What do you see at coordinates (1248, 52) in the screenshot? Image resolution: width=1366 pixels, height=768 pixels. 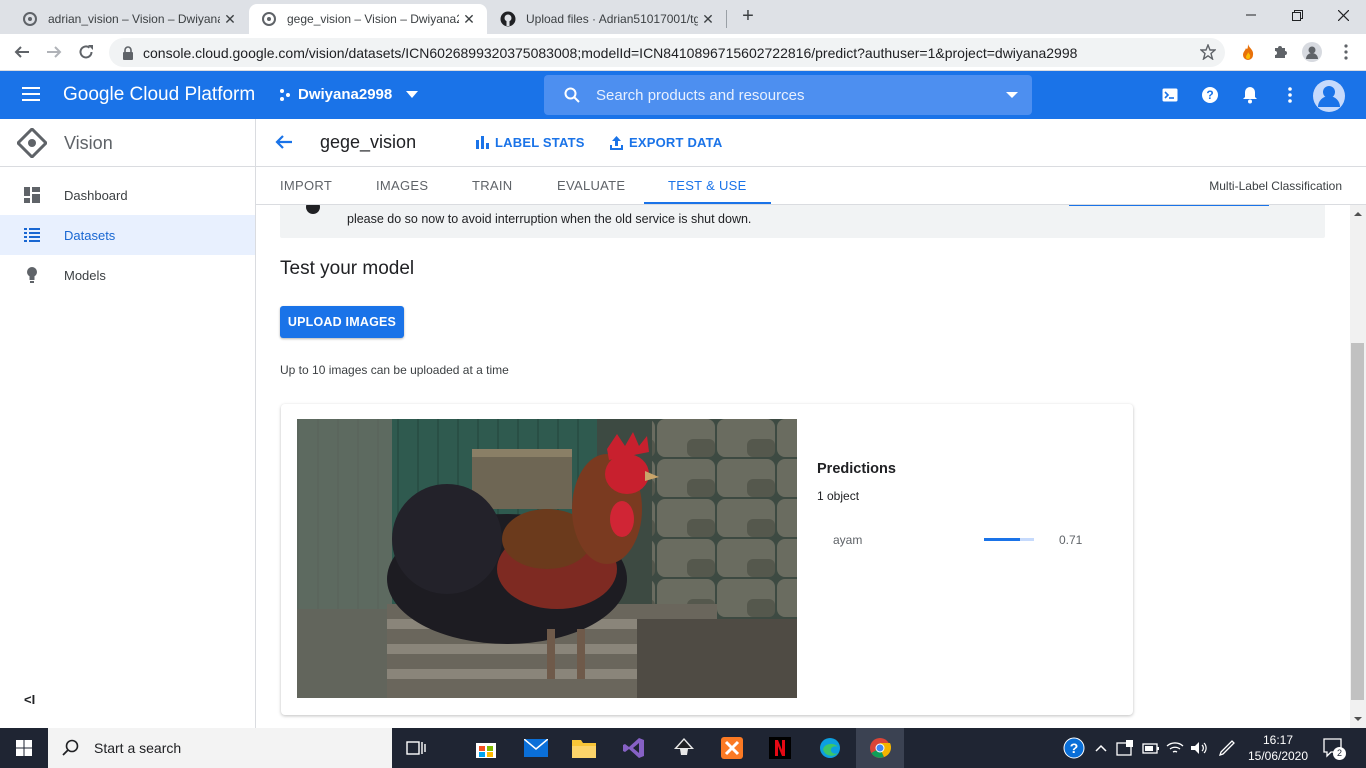 I see `fire-extension-icon` at bounding box center [1248, 52].